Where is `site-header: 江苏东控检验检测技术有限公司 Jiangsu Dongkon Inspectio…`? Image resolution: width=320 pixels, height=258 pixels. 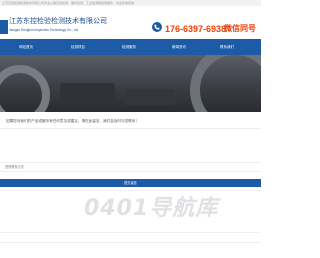
site-header: 江苏东控检验检测技术有限公司 Jiangsu Dongkon Inspectio… is located at coordinates (130, 22).